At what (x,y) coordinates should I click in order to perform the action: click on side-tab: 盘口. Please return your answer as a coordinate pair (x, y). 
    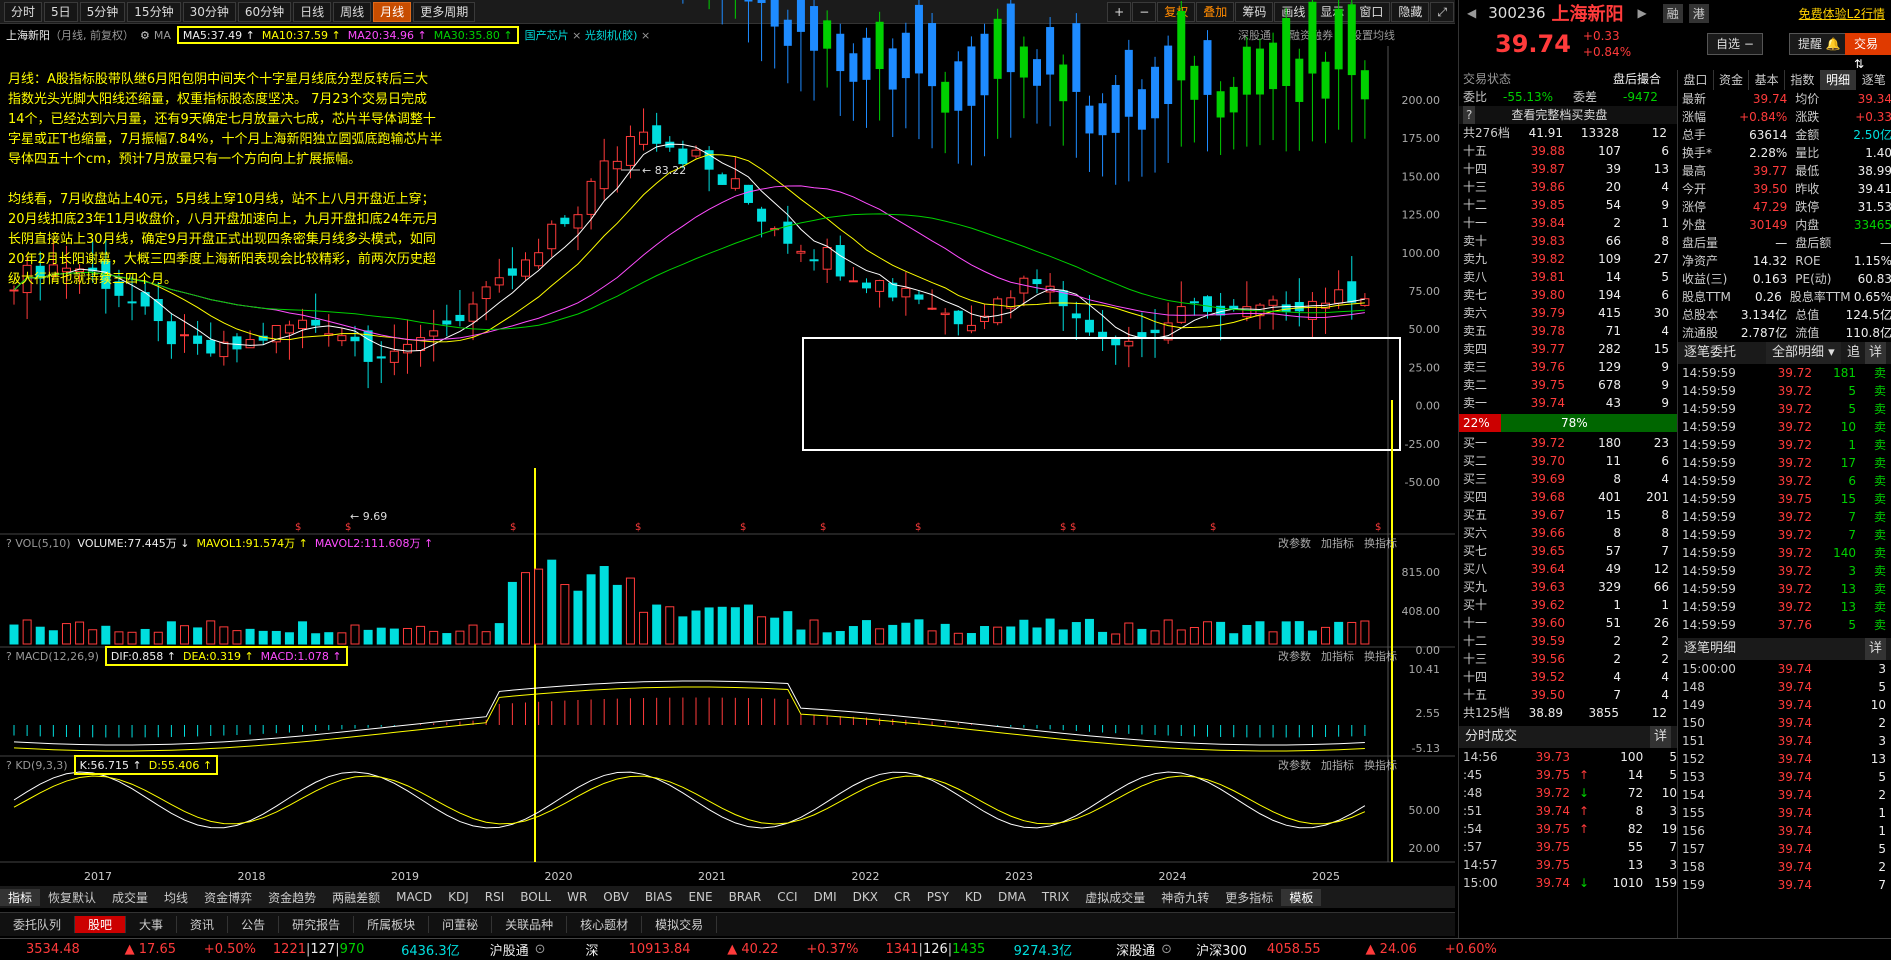
    Looking at the image, I should click on (1696, 80).